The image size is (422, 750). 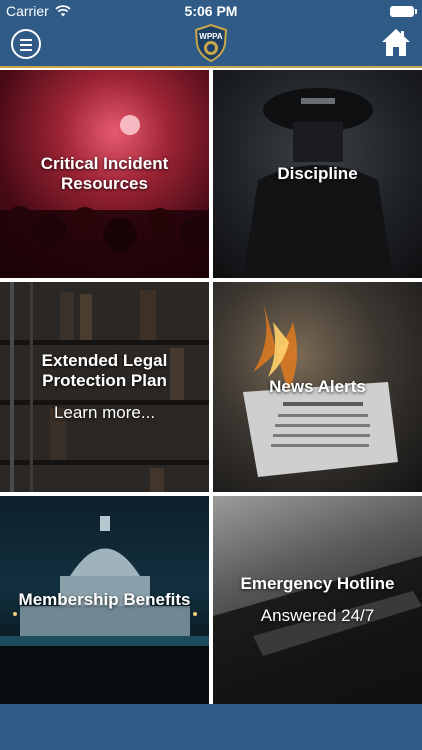 I want to click on nav-bar: WPPA, so click(x=211, y=44).